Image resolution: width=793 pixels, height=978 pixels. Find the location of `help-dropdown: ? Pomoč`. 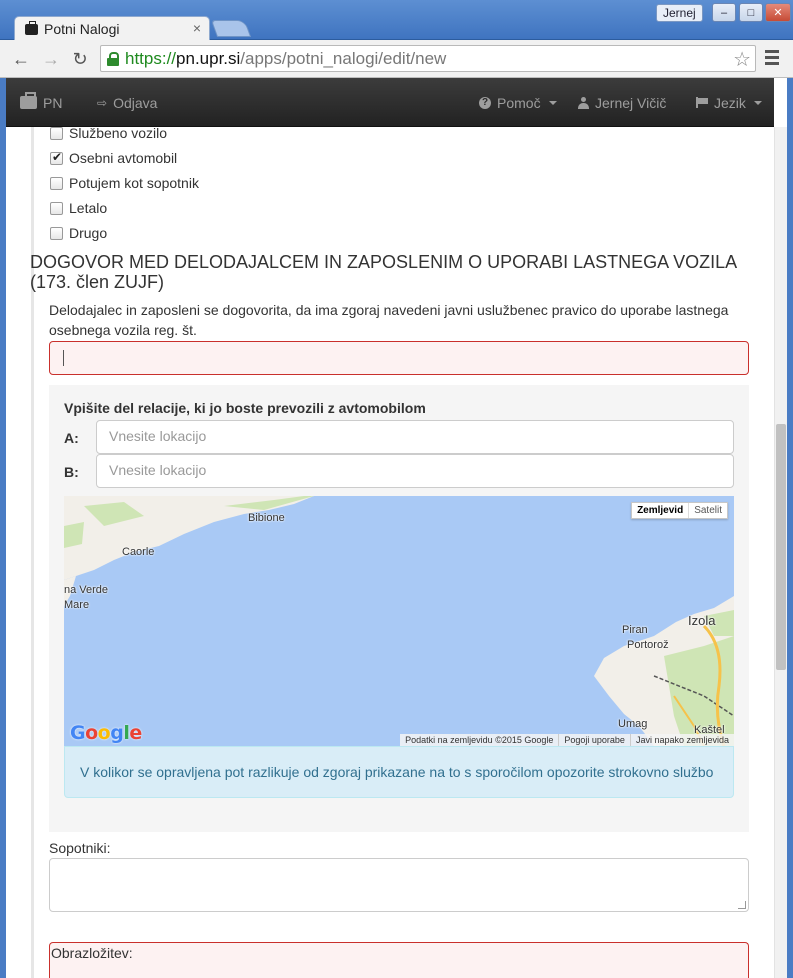

help-dropdown: ? Pomoč is located at coordinates (518, 102).